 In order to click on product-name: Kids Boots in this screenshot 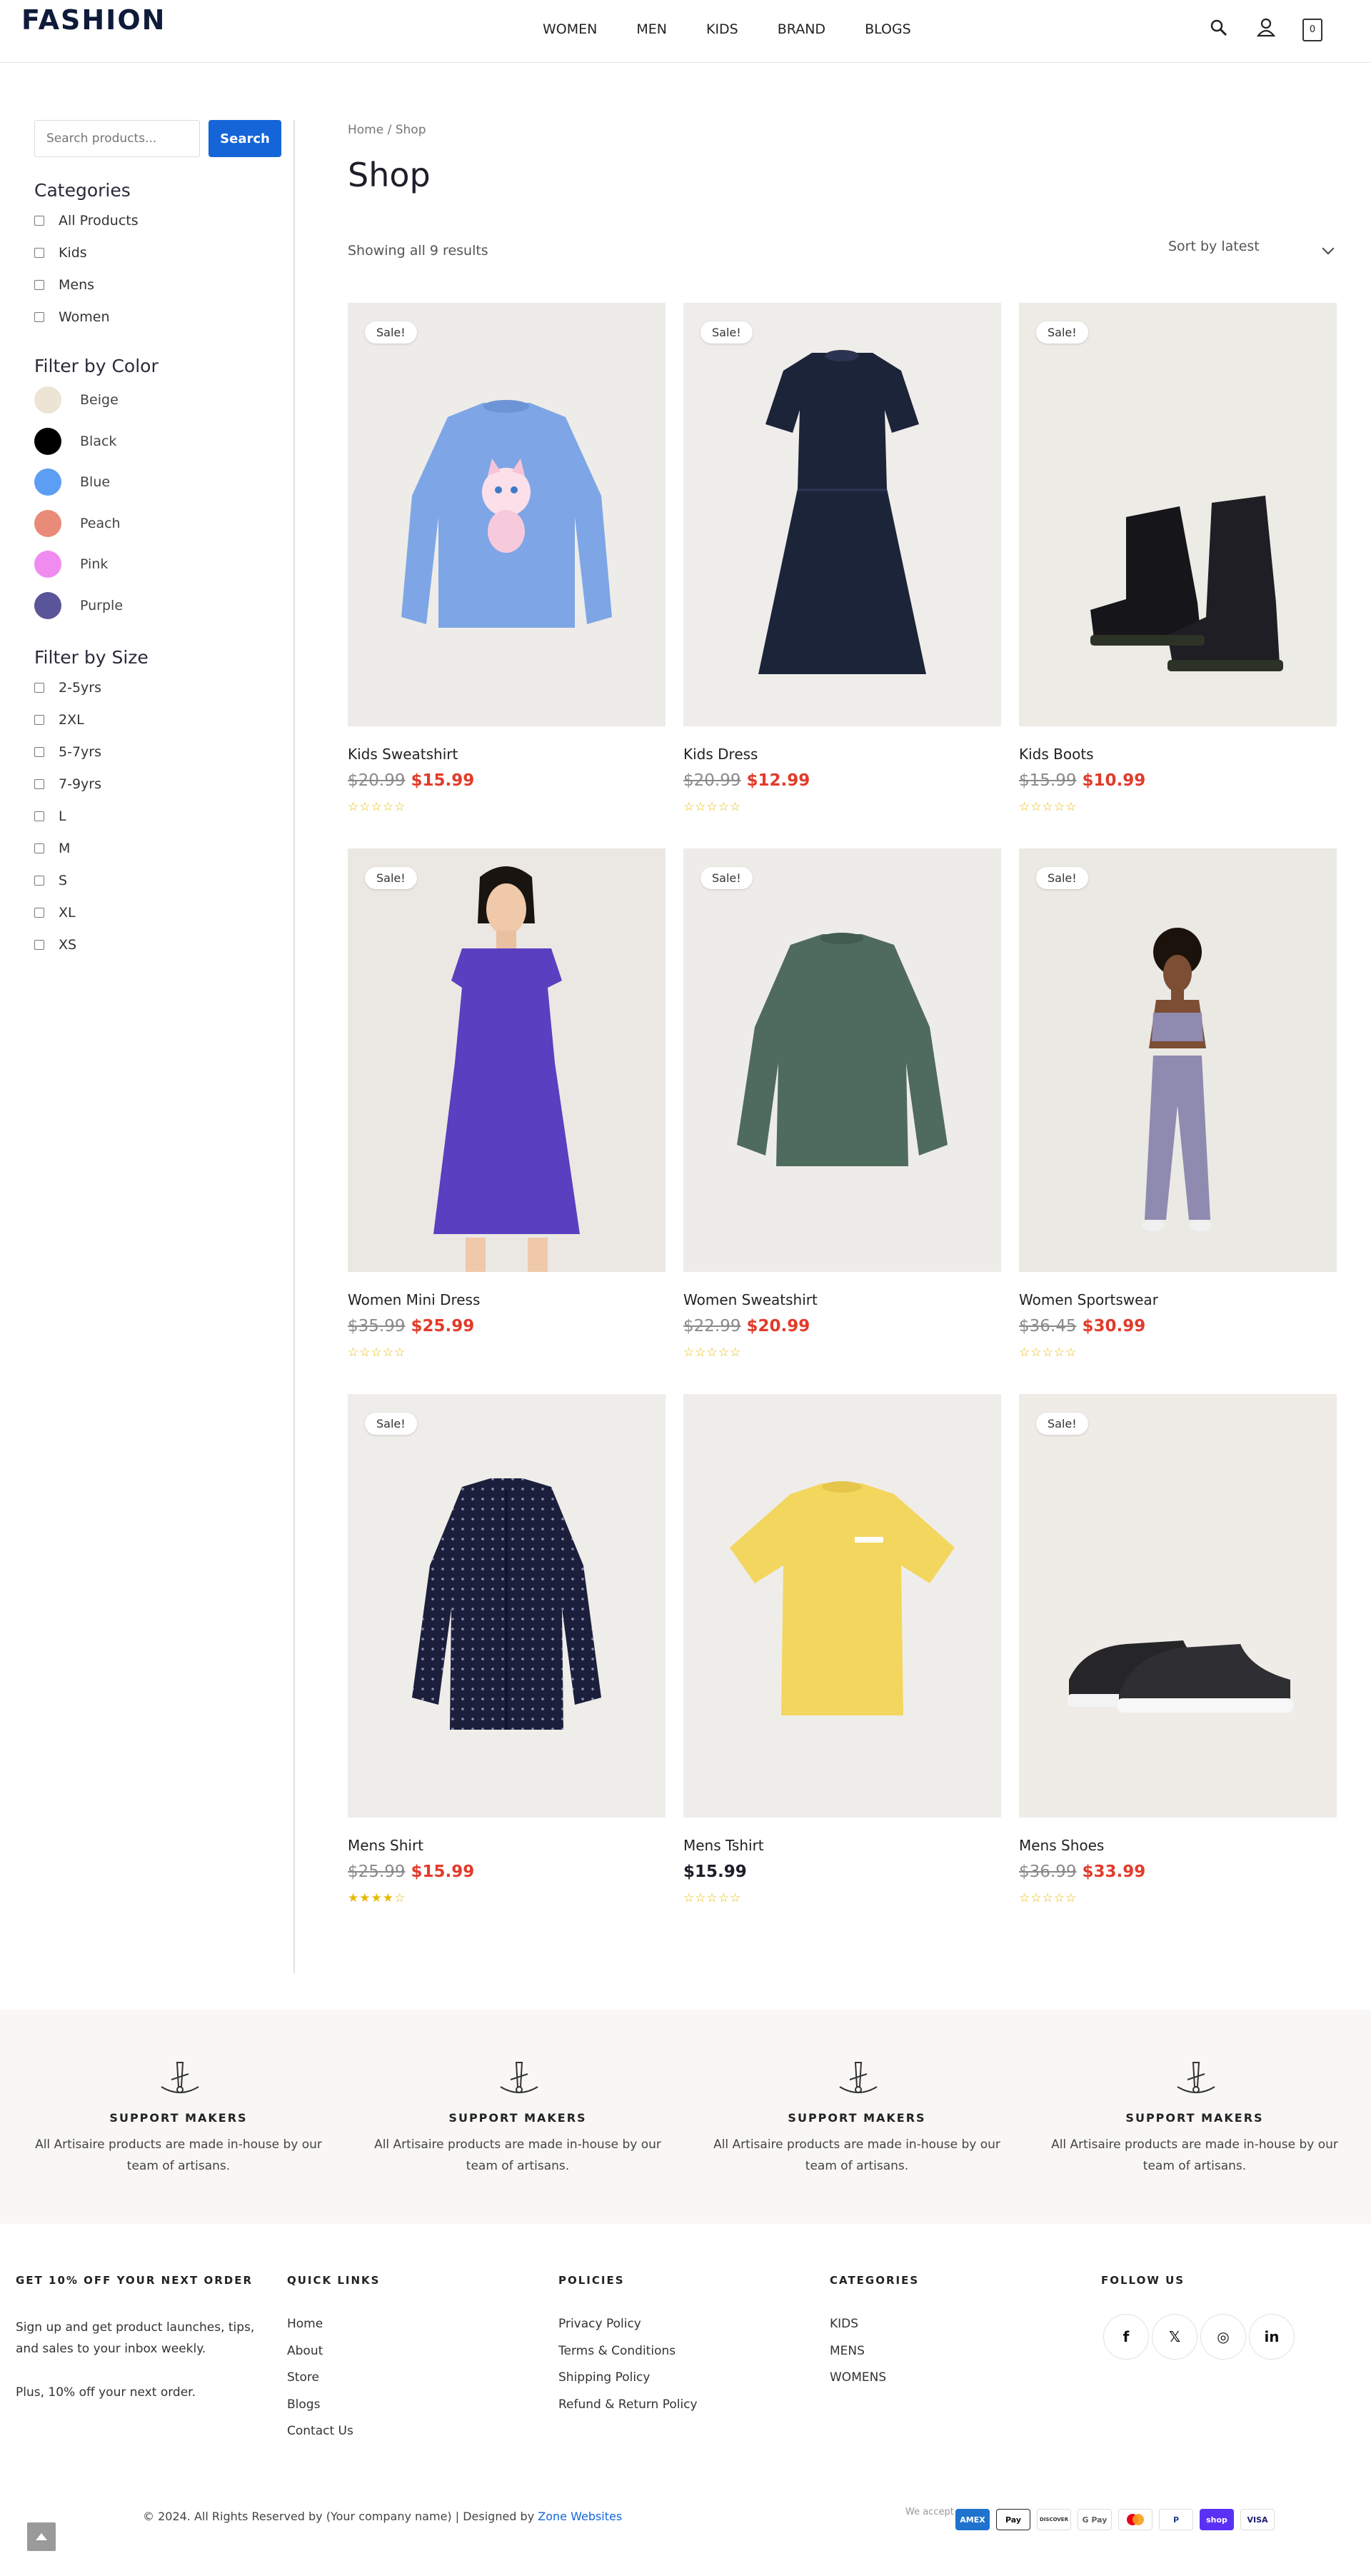, I will do `click(1056, 754)`.